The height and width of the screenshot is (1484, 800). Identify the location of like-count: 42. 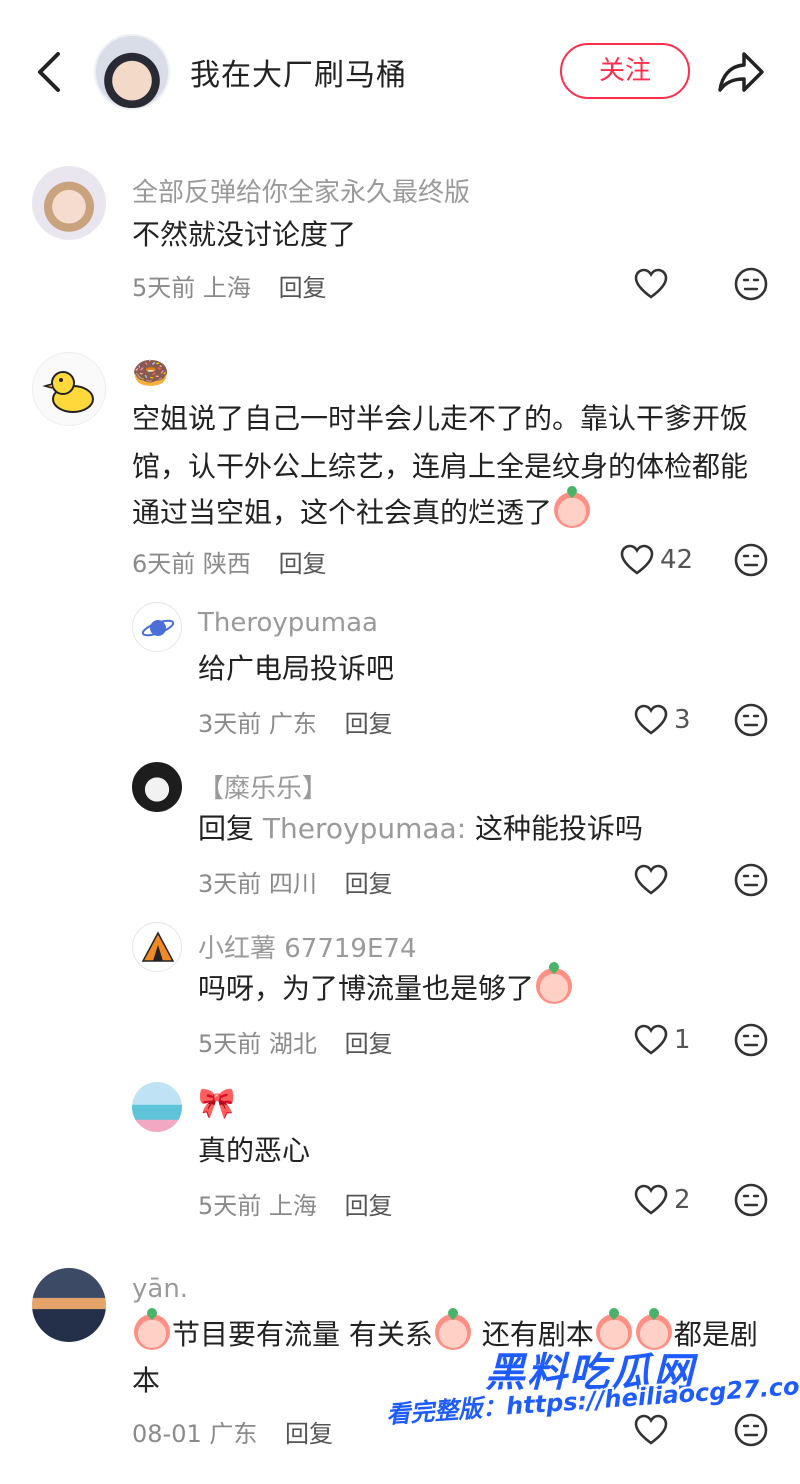
(677, 560).